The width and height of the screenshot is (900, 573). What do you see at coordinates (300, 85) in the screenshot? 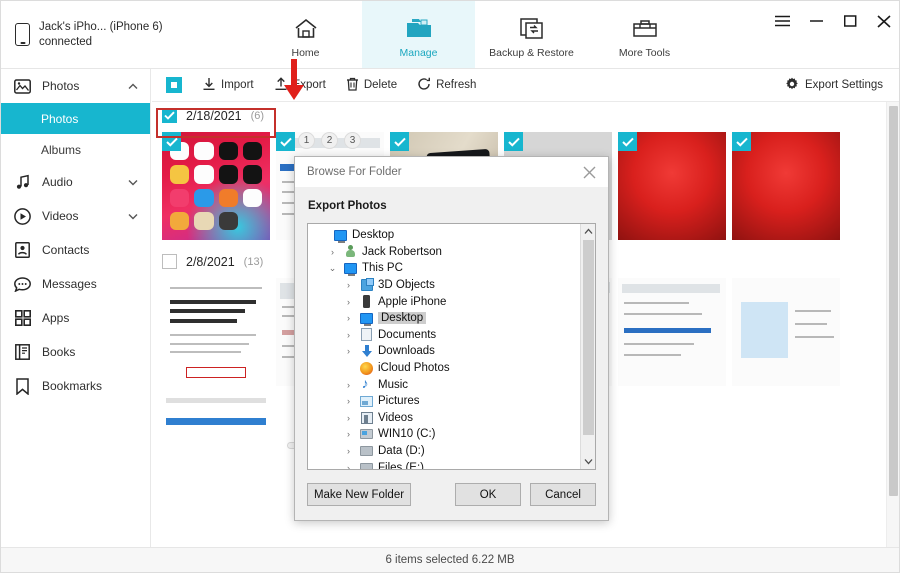
I see `export-button: Export` at bounding box center [300, 85].